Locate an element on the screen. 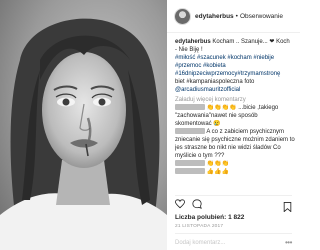 Image resolution: width=320 pixels, height=250 pixels. likes-count: Liczba polubień: 1 822 is located at coordinates (209, 217).